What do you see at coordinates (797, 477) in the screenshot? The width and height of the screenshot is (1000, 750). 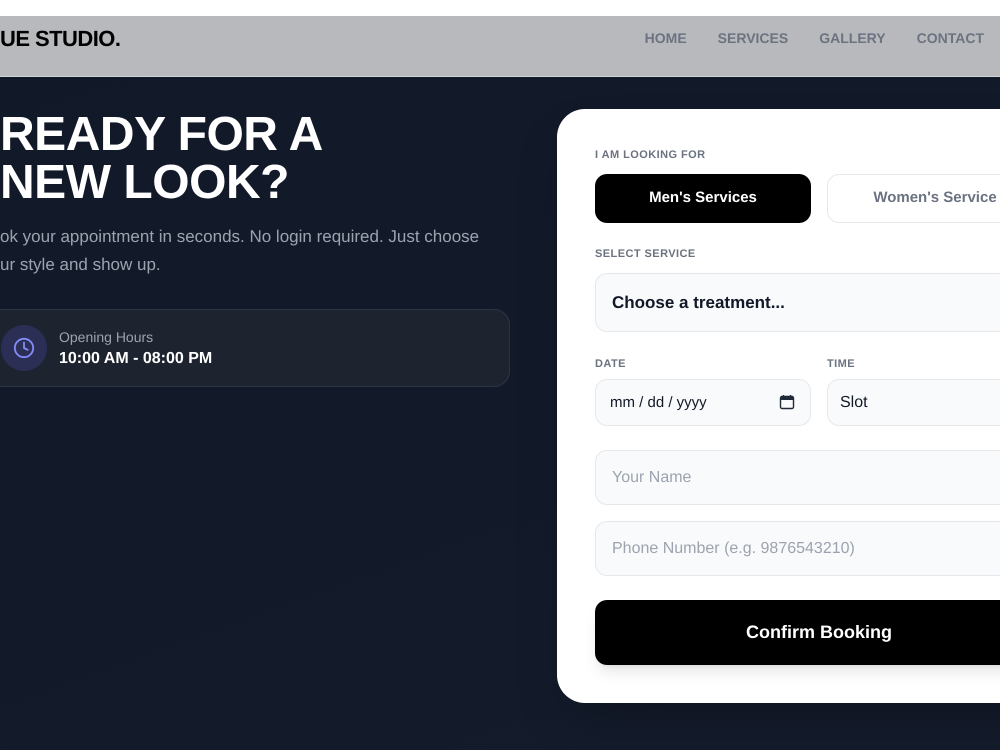 I see `name-field: Your Name` at bounding box center [797, 477].